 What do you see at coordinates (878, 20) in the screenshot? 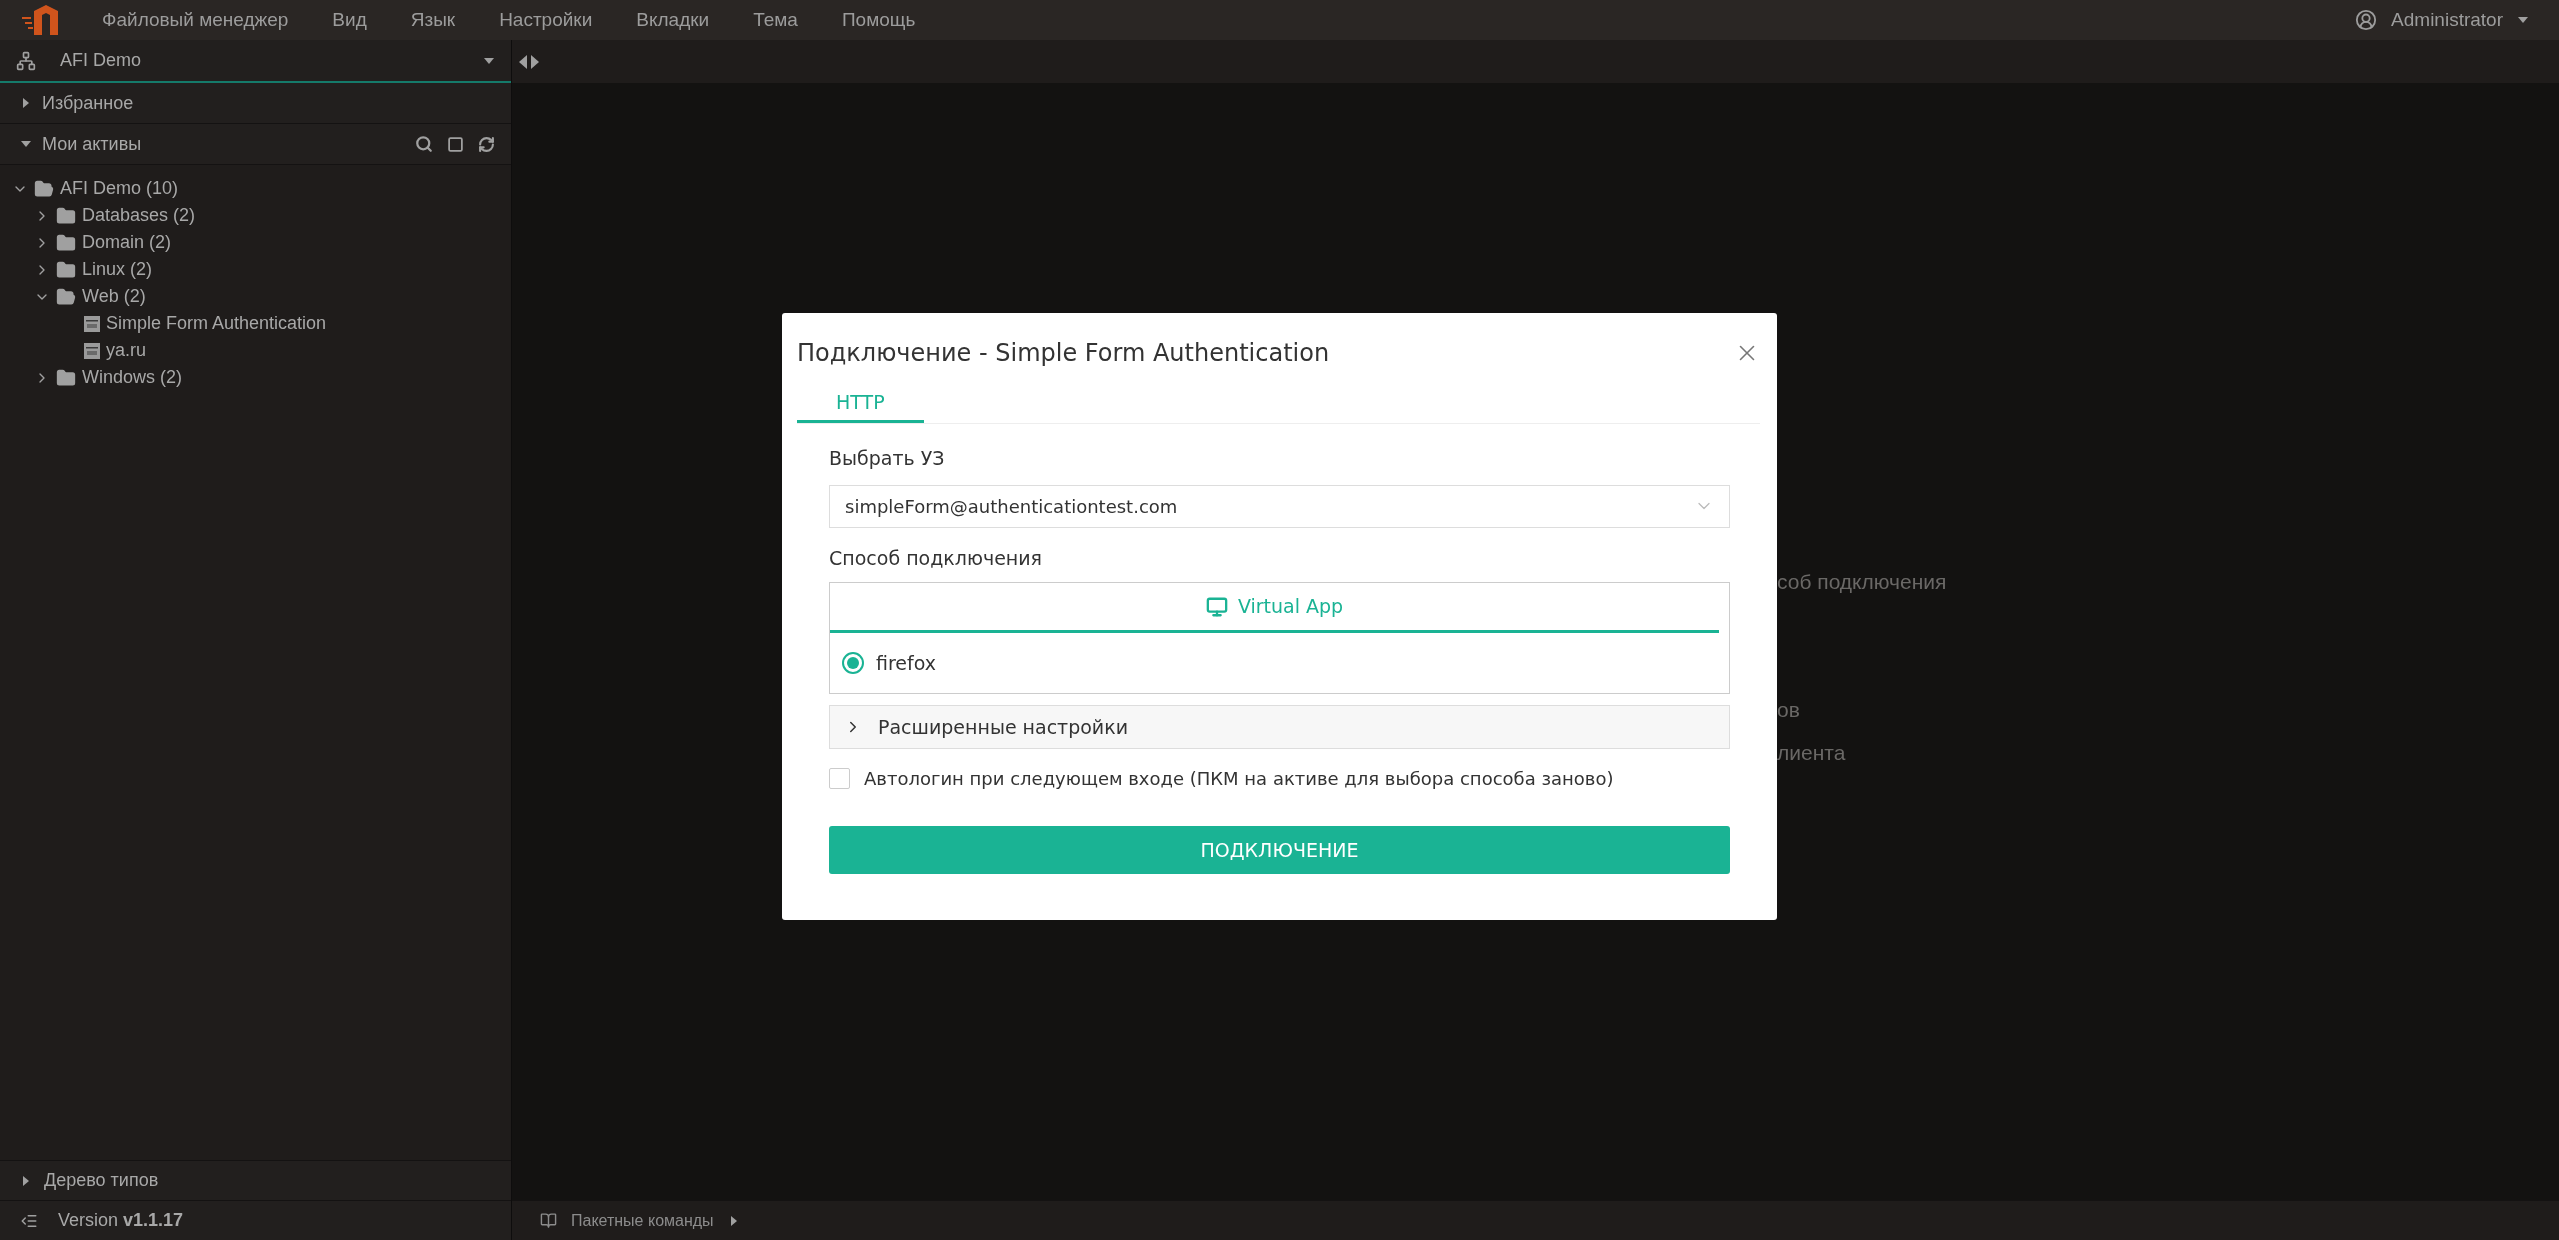
I see `menu-item: Помощь` at bounding box center [878, 20].